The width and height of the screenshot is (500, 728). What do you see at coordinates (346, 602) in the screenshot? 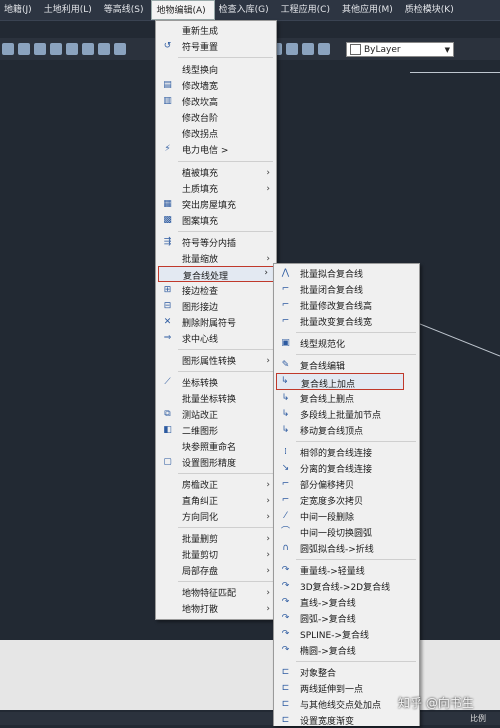
I see `submenu-item-line-to-polyline: ↷ 直线->复合线` at bounding box center [346, 602].